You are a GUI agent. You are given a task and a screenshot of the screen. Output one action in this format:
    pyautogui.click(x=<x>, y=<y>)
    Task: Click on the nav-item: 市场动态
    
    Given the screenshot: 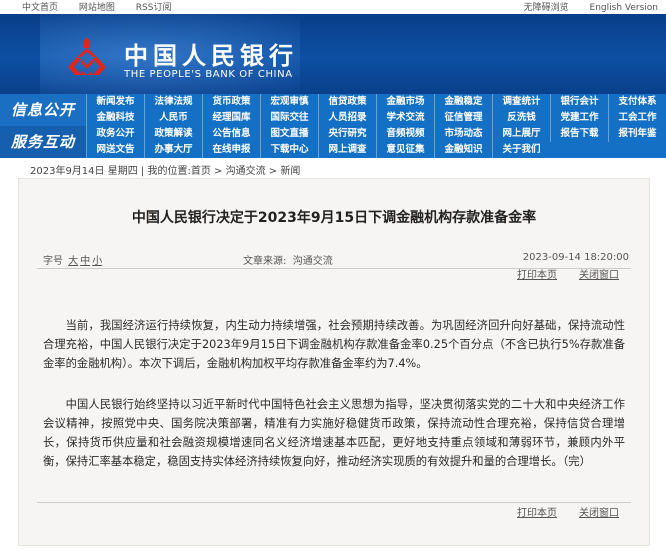 What is the action you would take?
    pyautogui.click(x=463, y=134)
    